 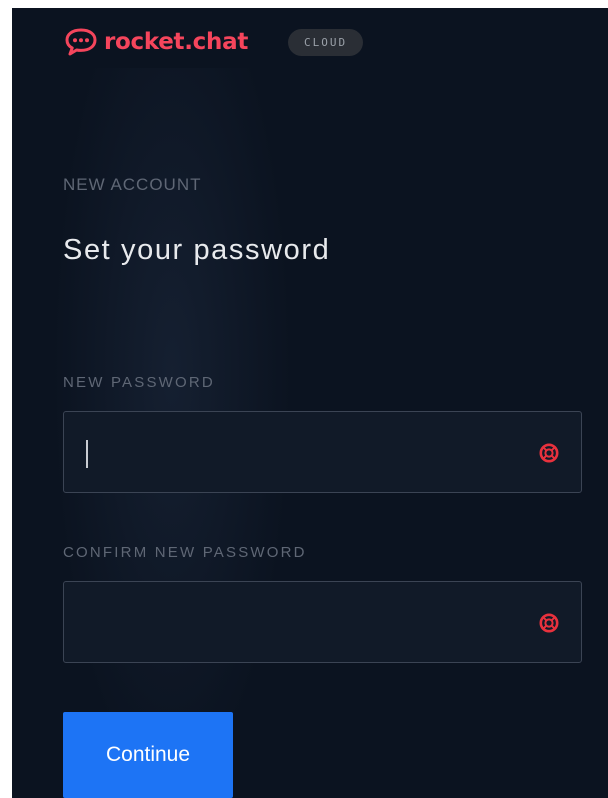 What do you see at coordinates (81, 42) in the screenshot?
I see `rocketchat-bubble-icon` at bounding box center [81, 42].